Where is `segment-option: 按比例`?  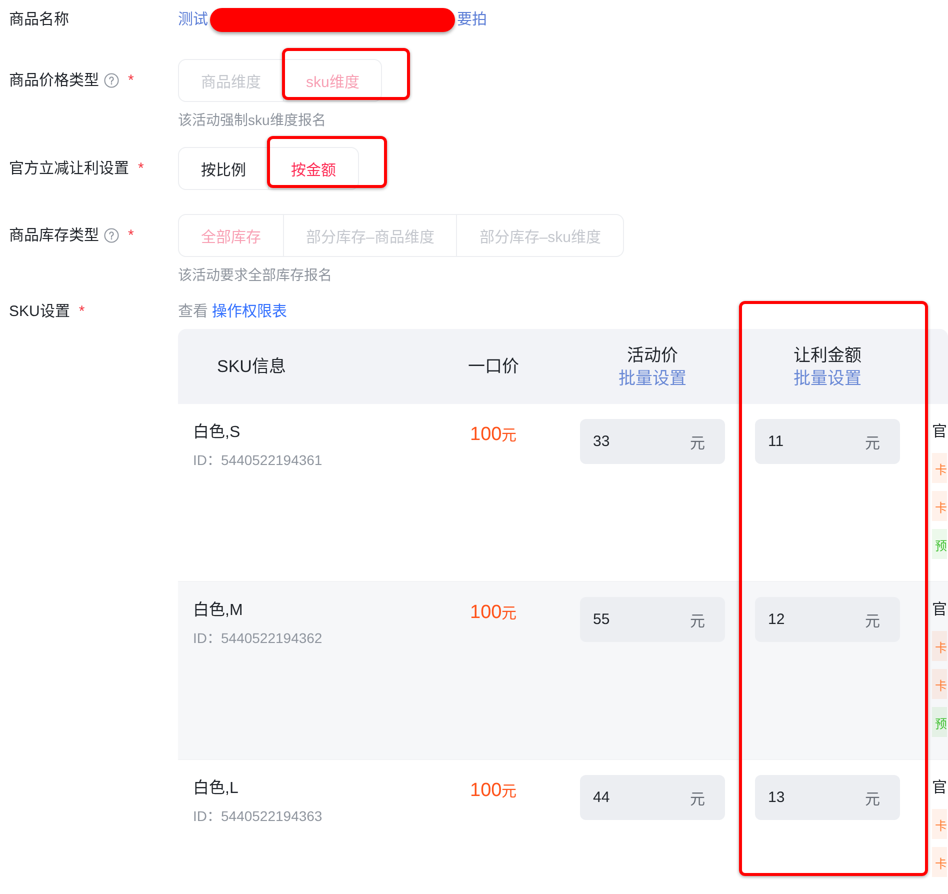
segment-option: 按比例 is located at coordinates (223, 168).